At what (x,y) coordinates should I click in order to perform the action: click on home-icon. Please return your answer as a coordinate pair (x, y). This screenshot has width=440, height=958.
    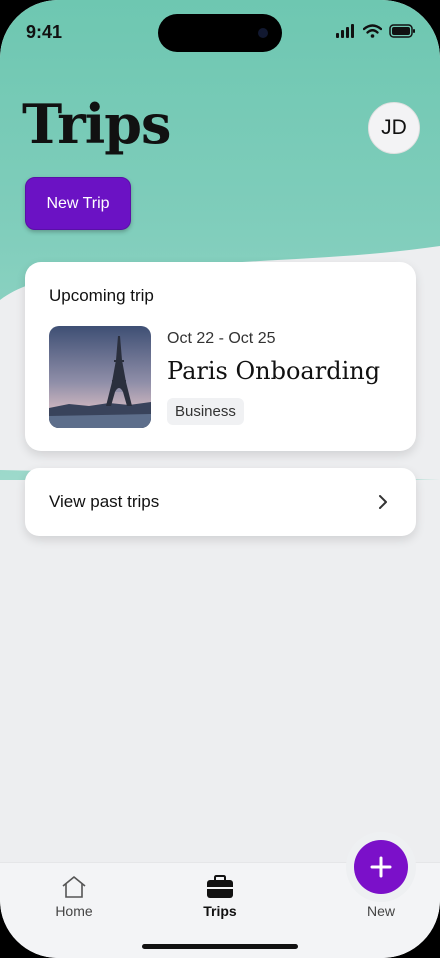
    Looking at the image, I should click on (74, 887).